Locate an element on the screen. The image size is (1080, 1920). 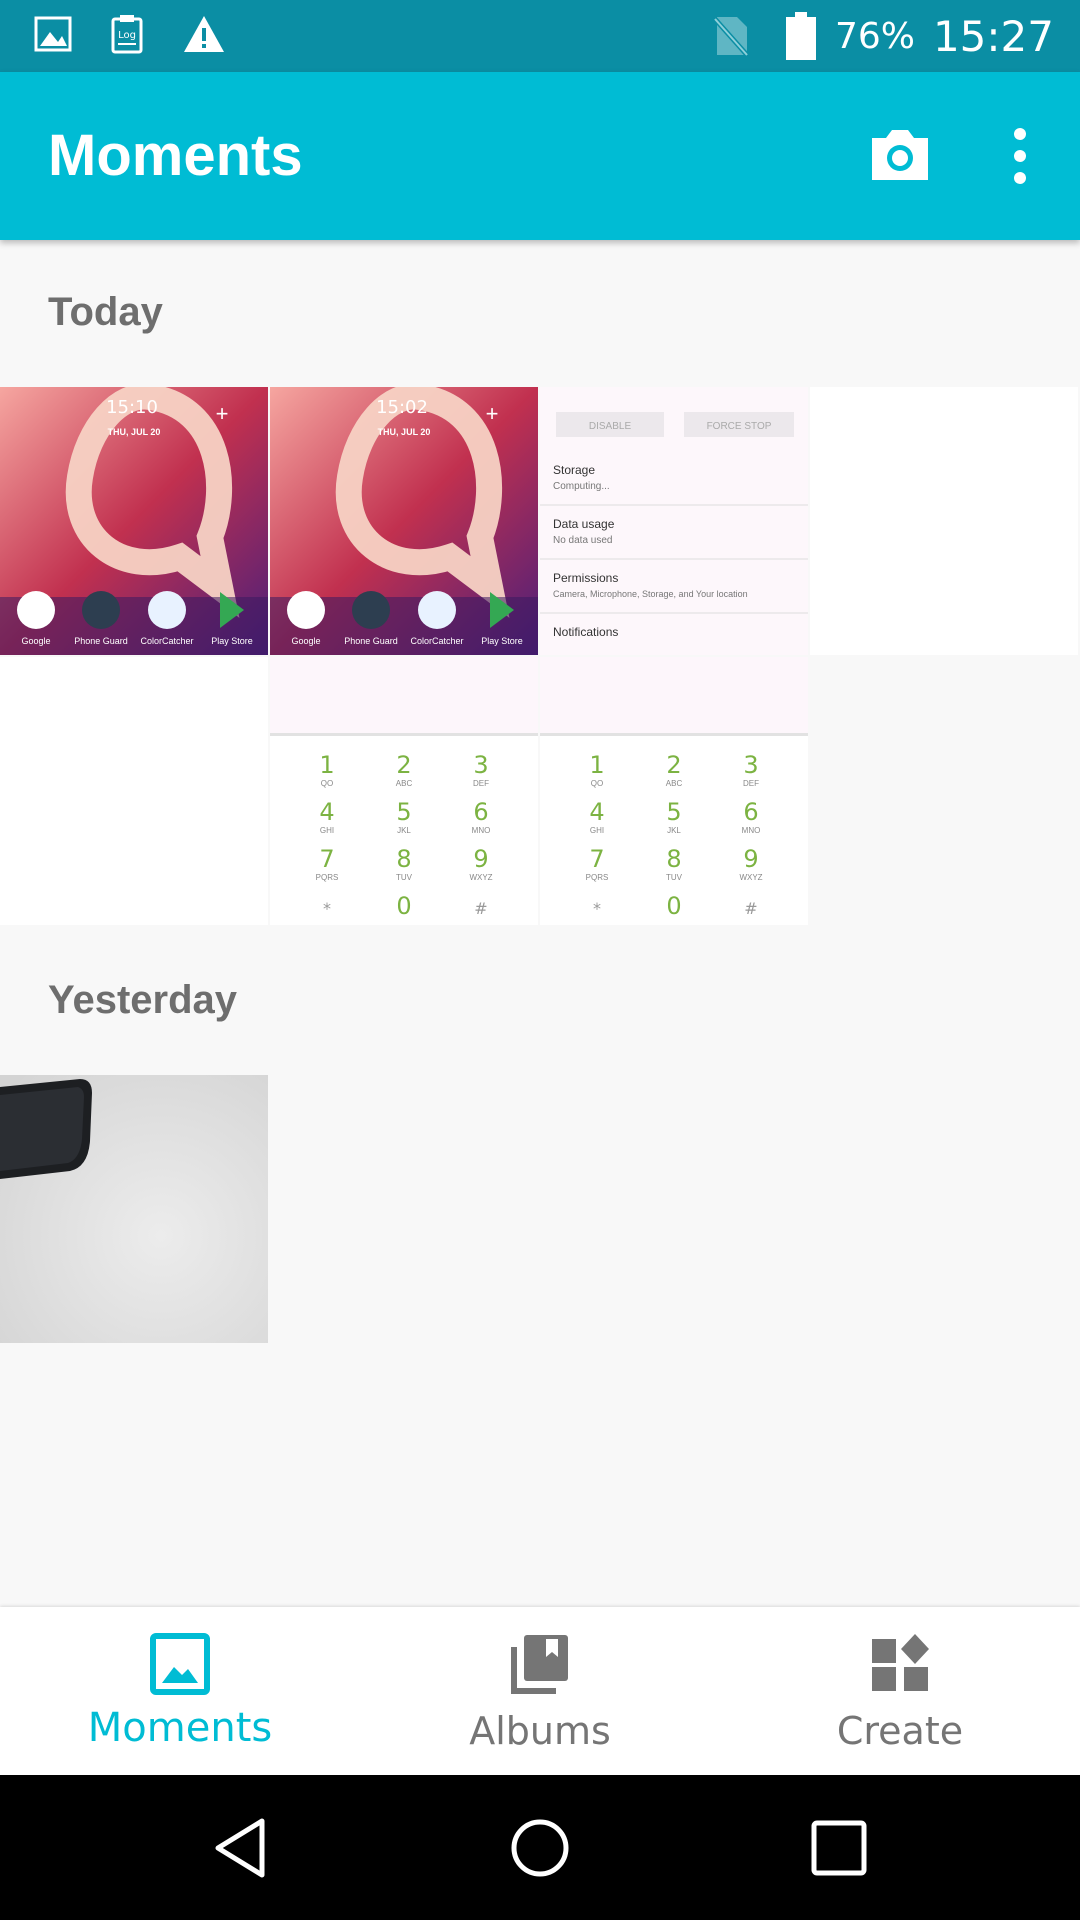
section-title-today: Today is located at coordinates (105, 312).